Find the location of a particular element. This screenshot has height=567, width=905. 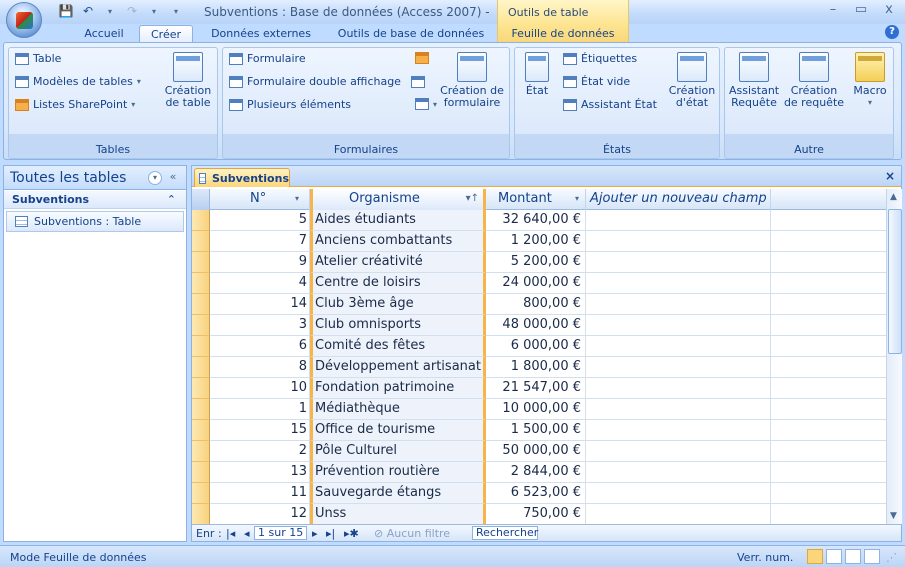

tab-creer: Créer is located at coordinates (166, 33).